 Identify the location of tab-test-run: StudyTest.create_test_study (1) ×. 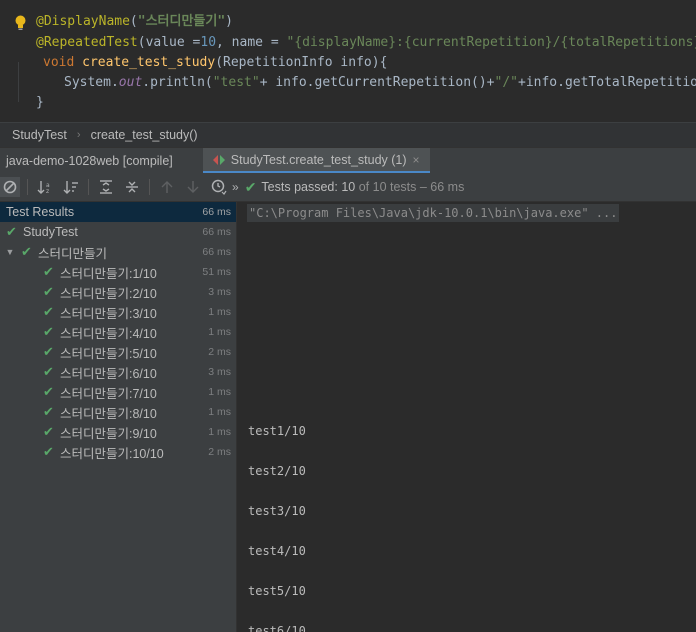
(316, 161).